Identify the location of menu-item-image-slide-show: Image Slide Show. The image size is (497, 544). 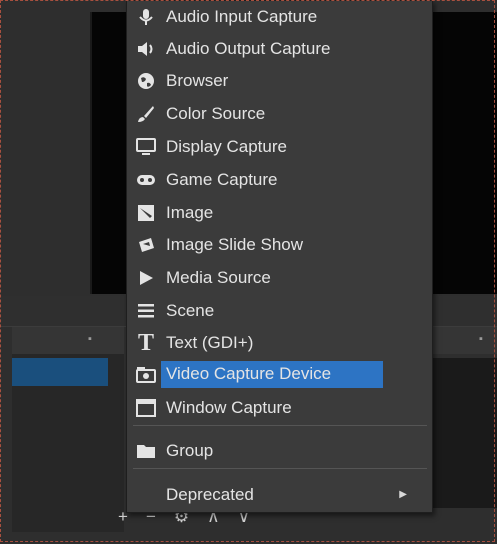
(280, 244).